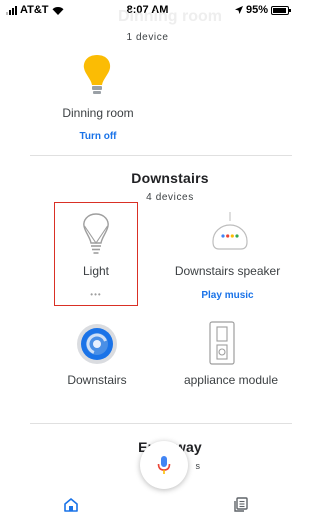 This screenshot has width=320, height=521. Describe the element at coordinates (147, 37) in the screenshot. I see `room-device-count: 1 device` at that location.